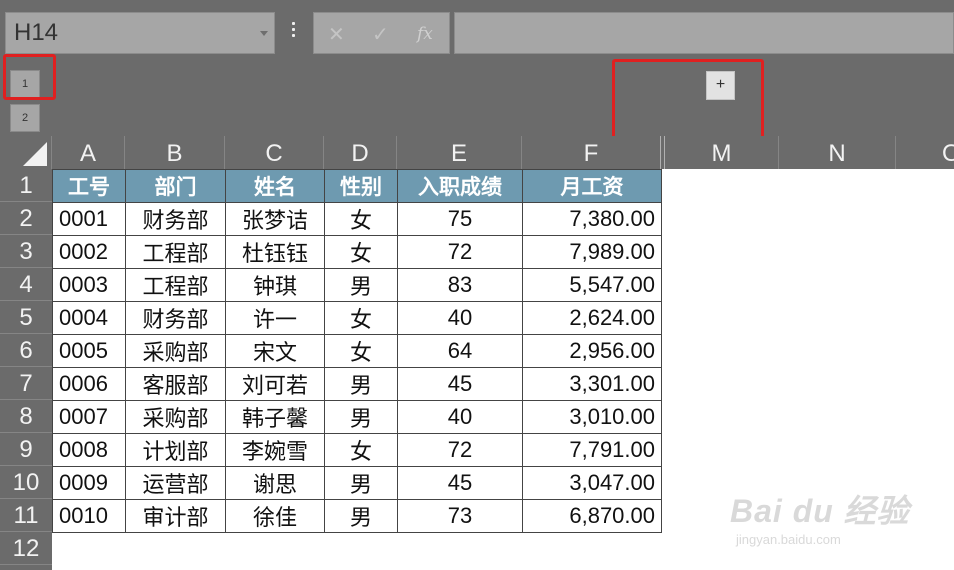 The width and height of the screenshot is (954, 570). What do you see at coordinates (26, 251) in the screenshot?
I see `row-header-3: 3` at bounding box center [26, 251].